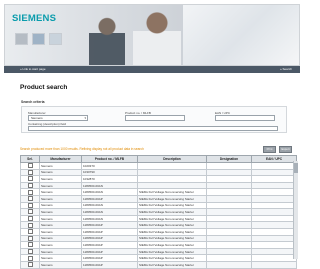 The image size is (320, 269). I want to click on header-tiles, so click(38, 39).